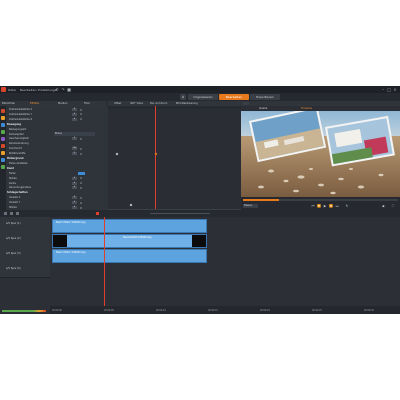 Image resolution: width=400 pixels, height=400 pixels. Describe the element at coordinates (263, 108) in the screenshot. I see `tab-source: Quelle` at that location.